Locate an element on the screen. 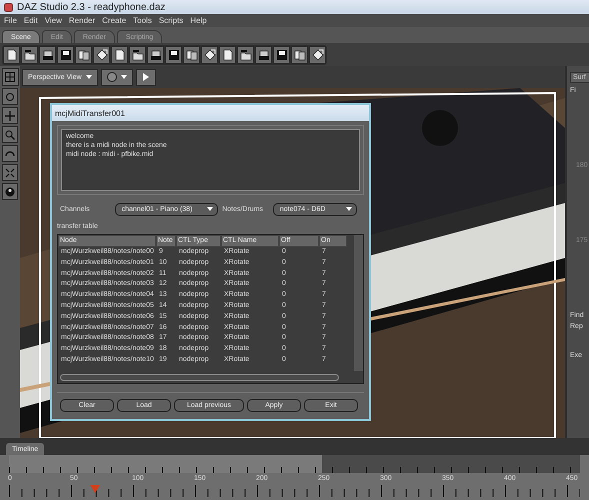 The image size is (589, 500). shading-dropdown is located at coordinates (116, 77).